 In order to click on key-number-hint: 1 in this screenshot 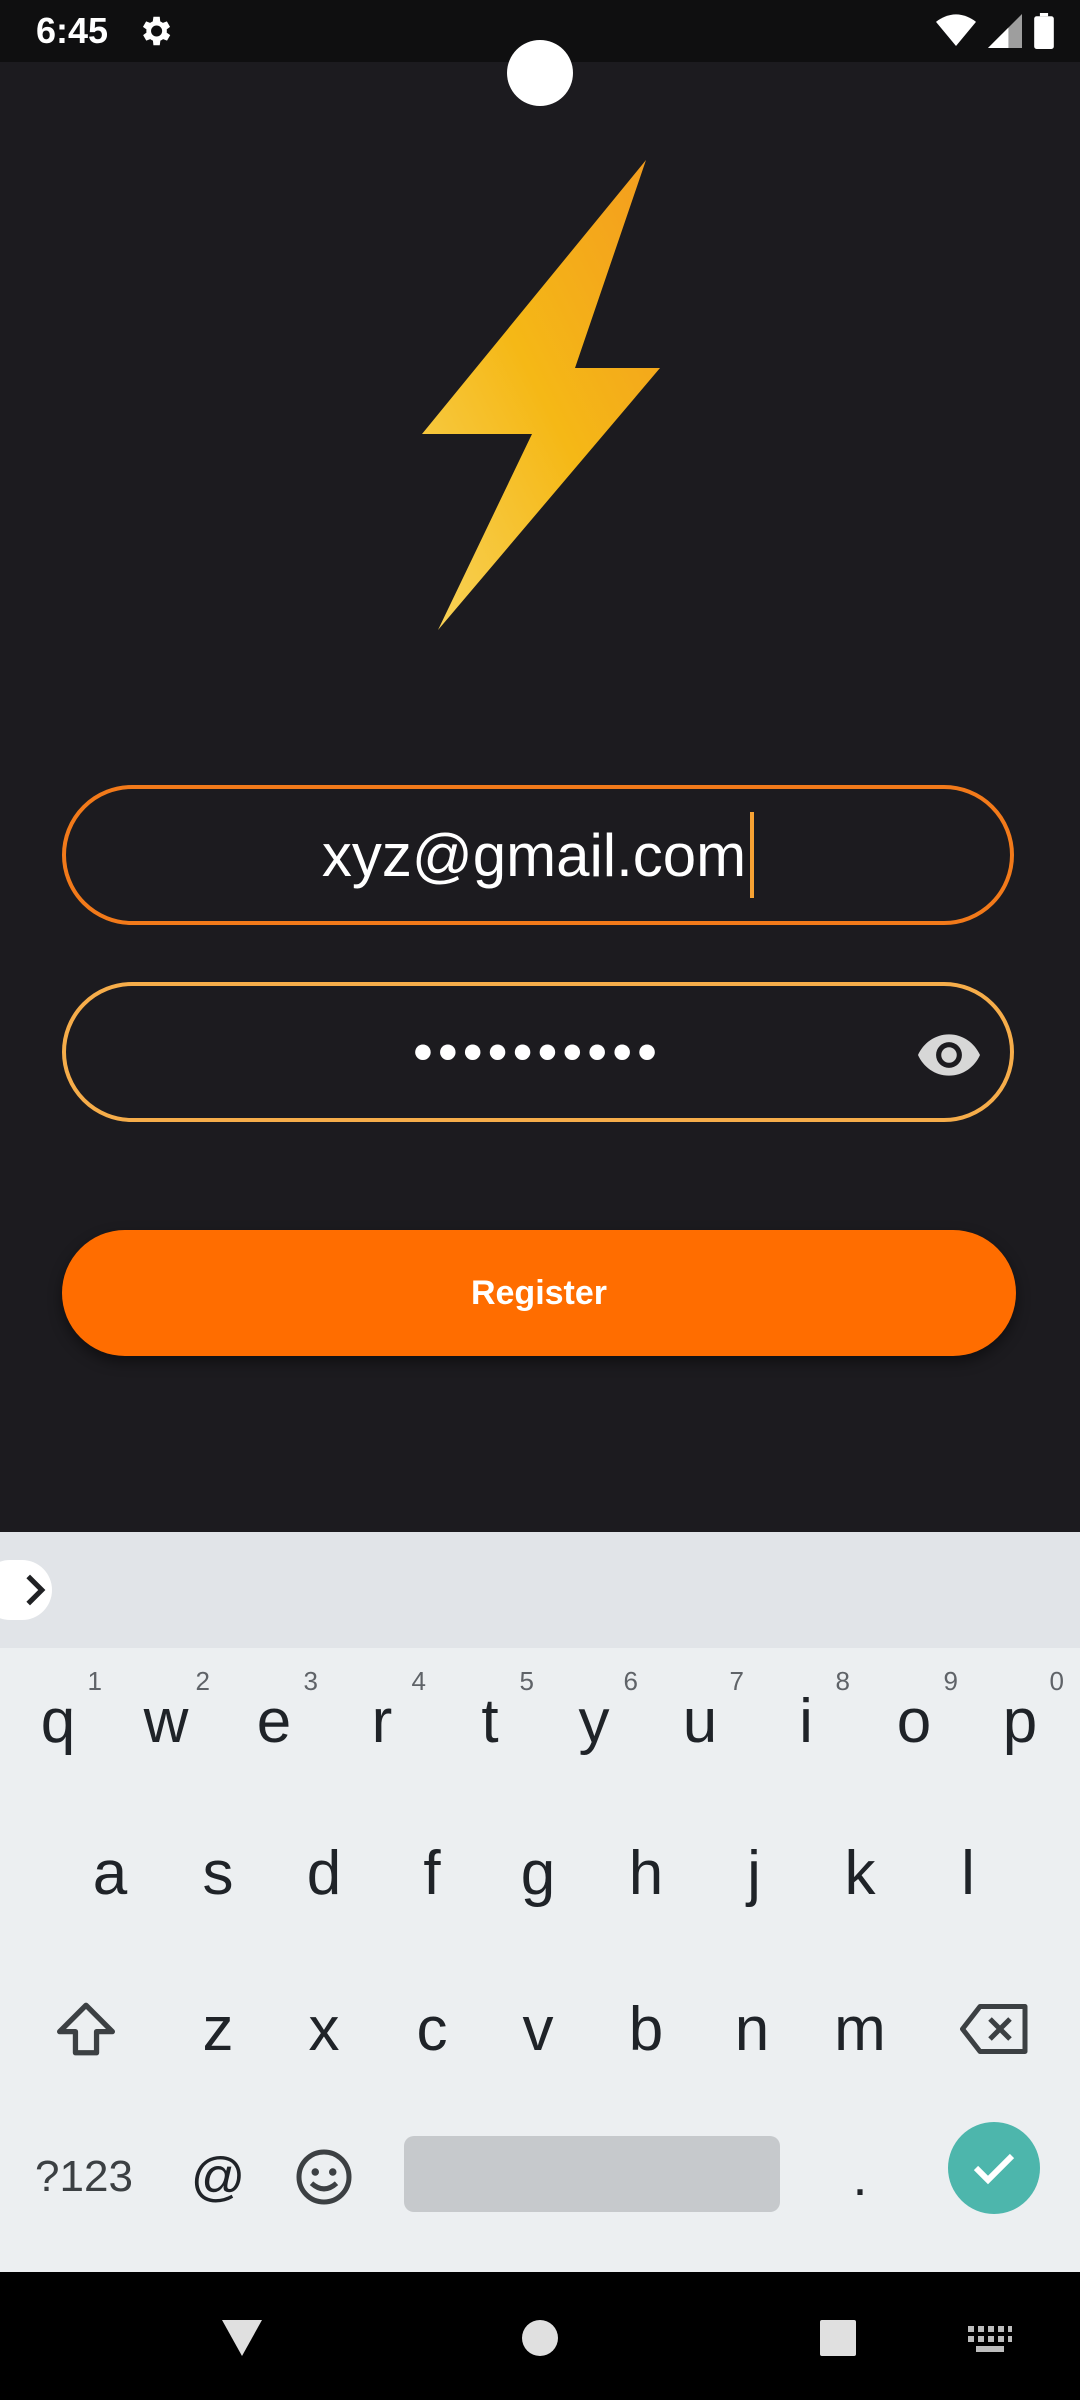, I will do `click(94, 1681)`.